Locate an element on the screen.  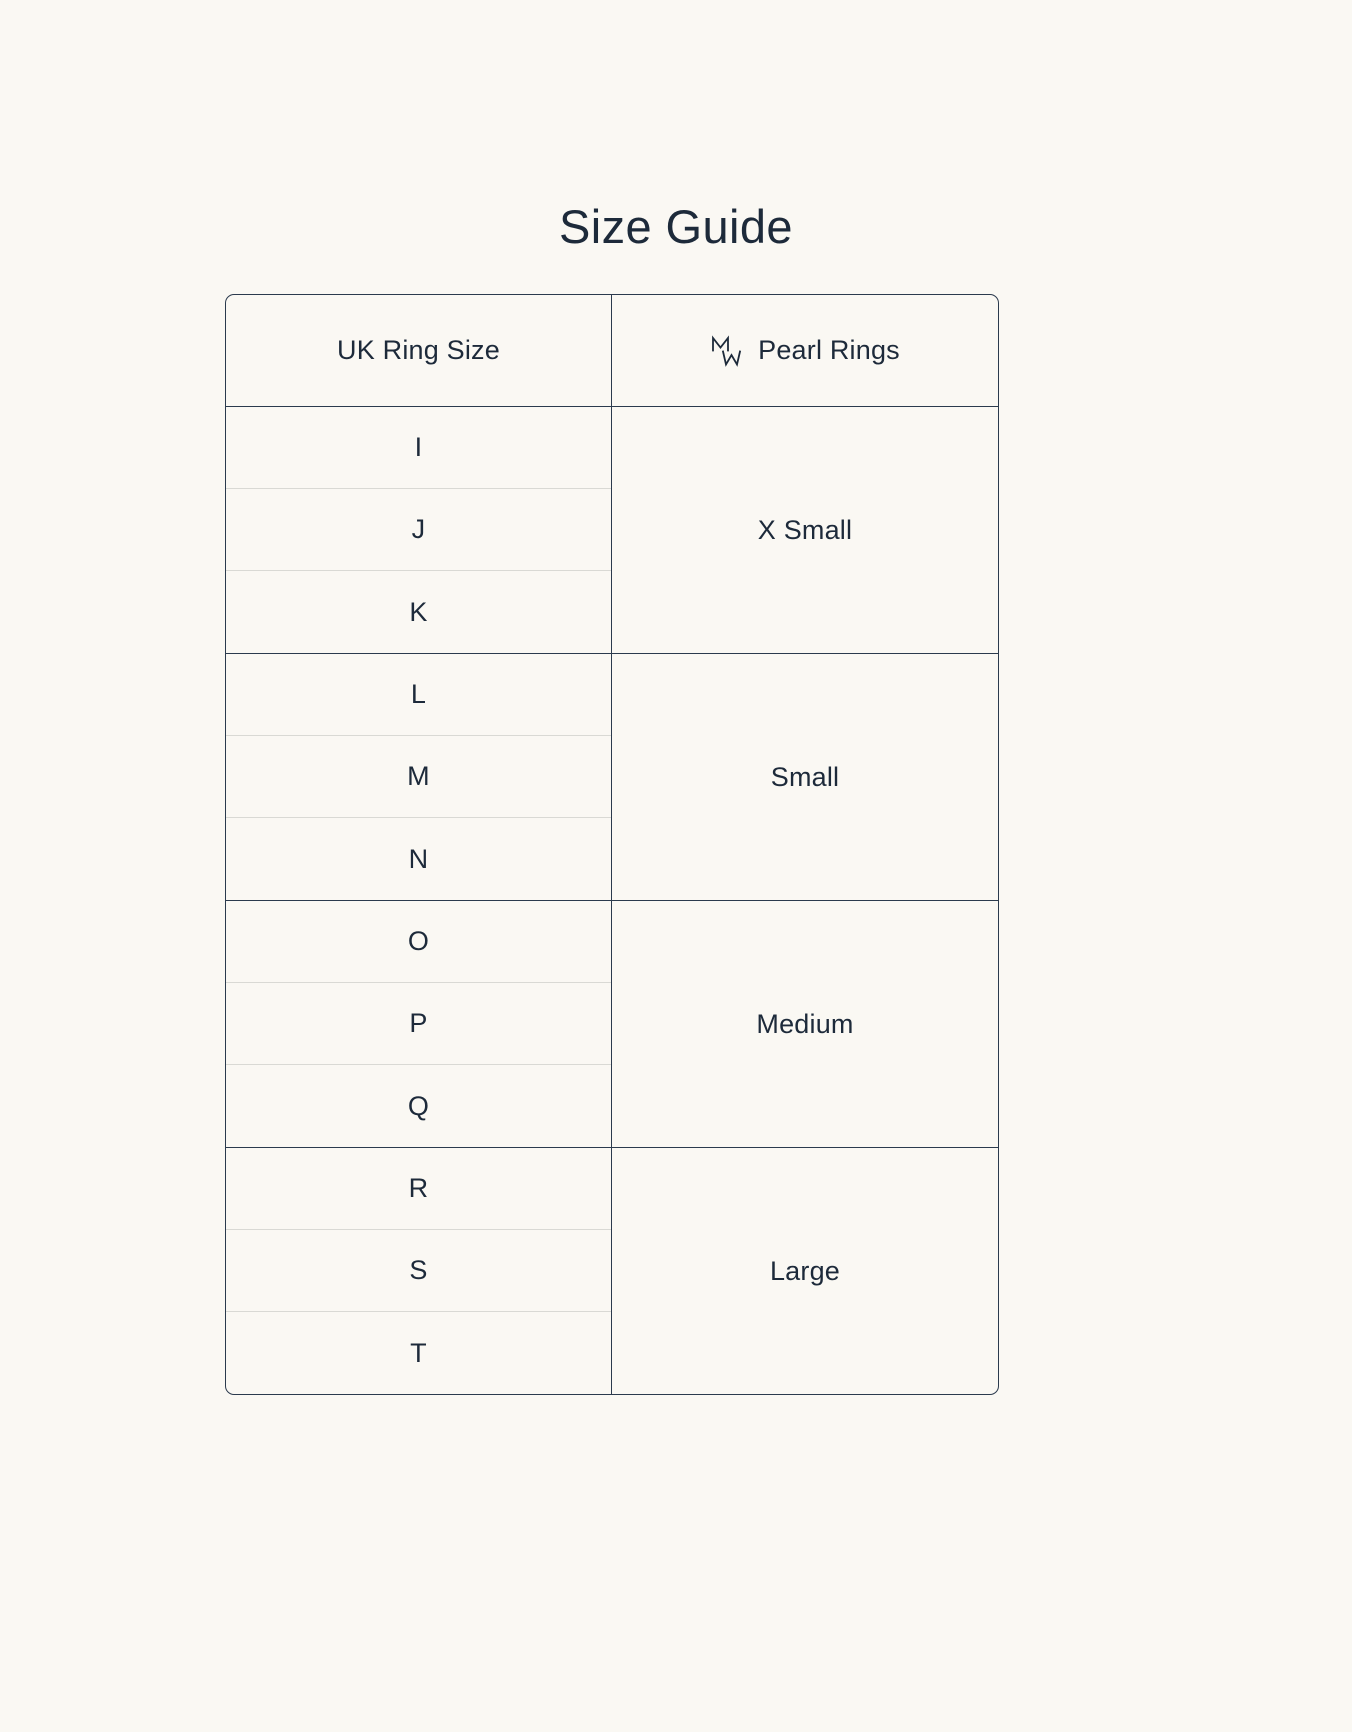
table-row: P is located at coordinates (418, 1024).